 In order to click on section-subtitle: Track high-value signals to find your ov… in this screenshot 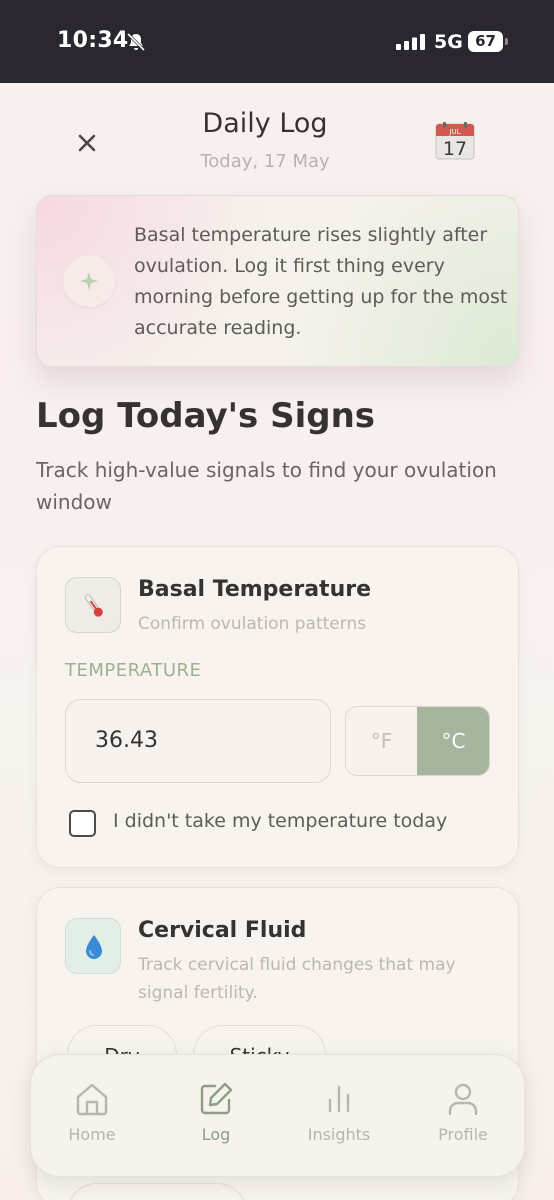, I will do `click(266, 486)`.